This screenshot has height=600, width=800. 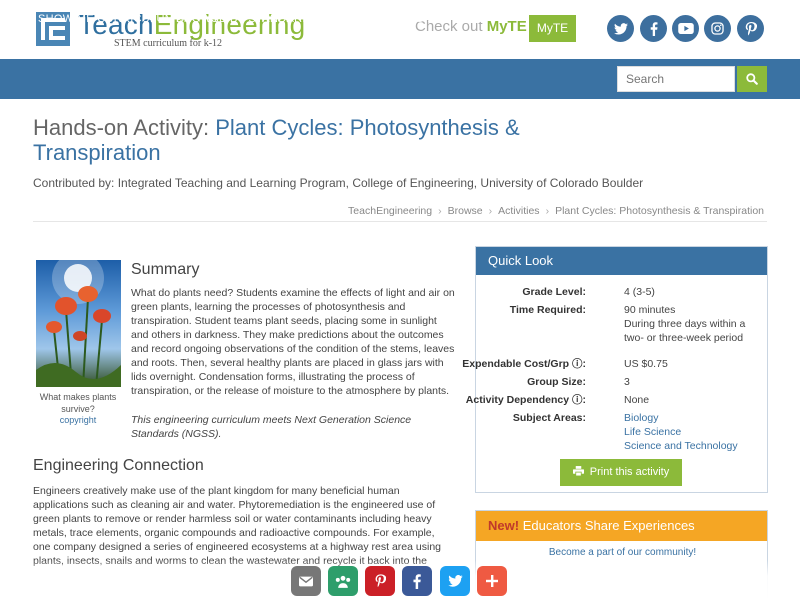 I want to click on engineering-connection-heading: Engineering Connection, so click(x=118, y=465).